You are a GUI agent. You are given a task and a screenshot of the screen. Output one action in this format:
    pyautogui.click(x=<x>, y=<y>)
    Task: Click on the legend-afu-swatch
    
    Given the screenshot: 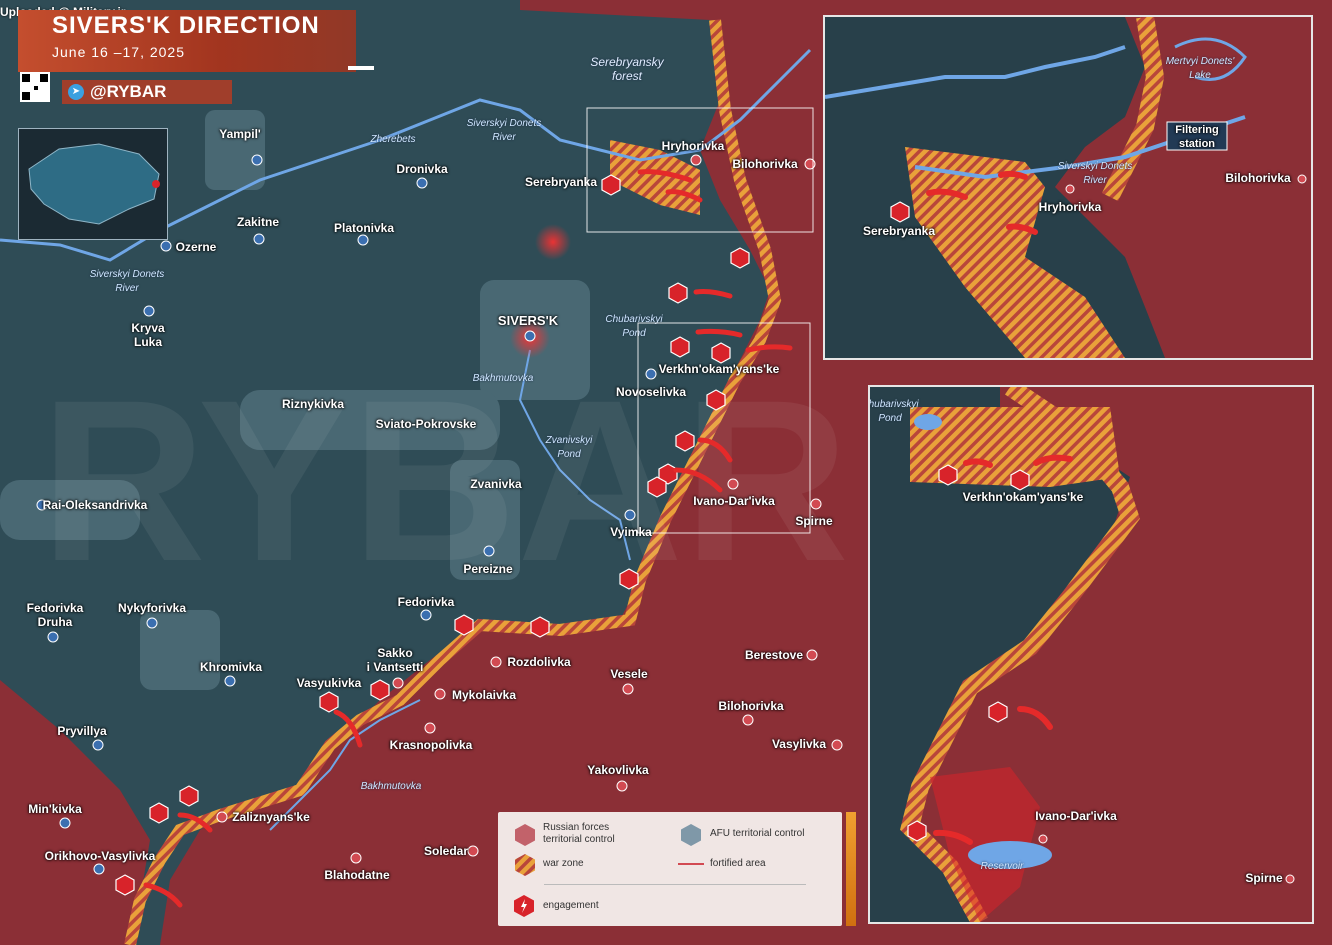 What is the action you would take?
    pyautogui.click(x=691, y=835)
    